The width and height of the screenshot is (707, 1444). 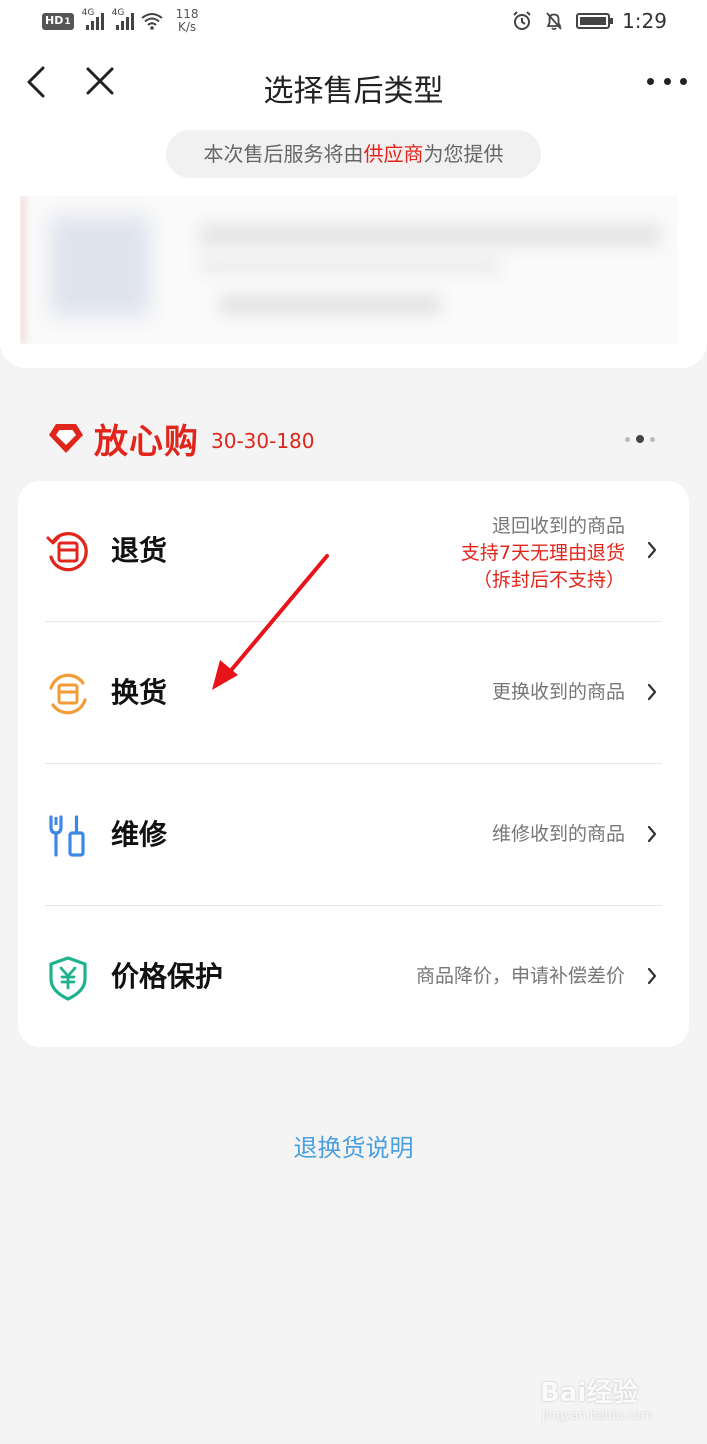 I want to click on wifi-icon, so click(x=151, y=21).